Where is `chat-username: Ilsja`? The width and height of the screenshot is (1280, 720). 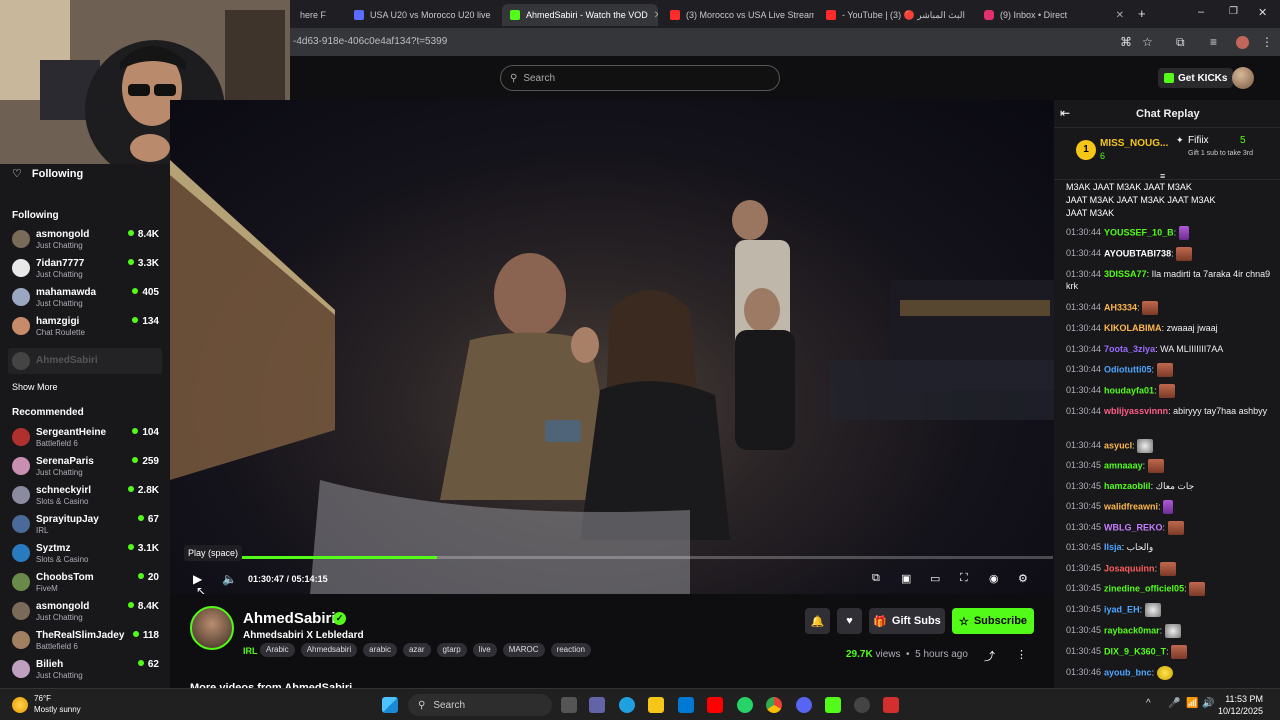 chat-username: Ilsja is located at coordinates (1113, 547).